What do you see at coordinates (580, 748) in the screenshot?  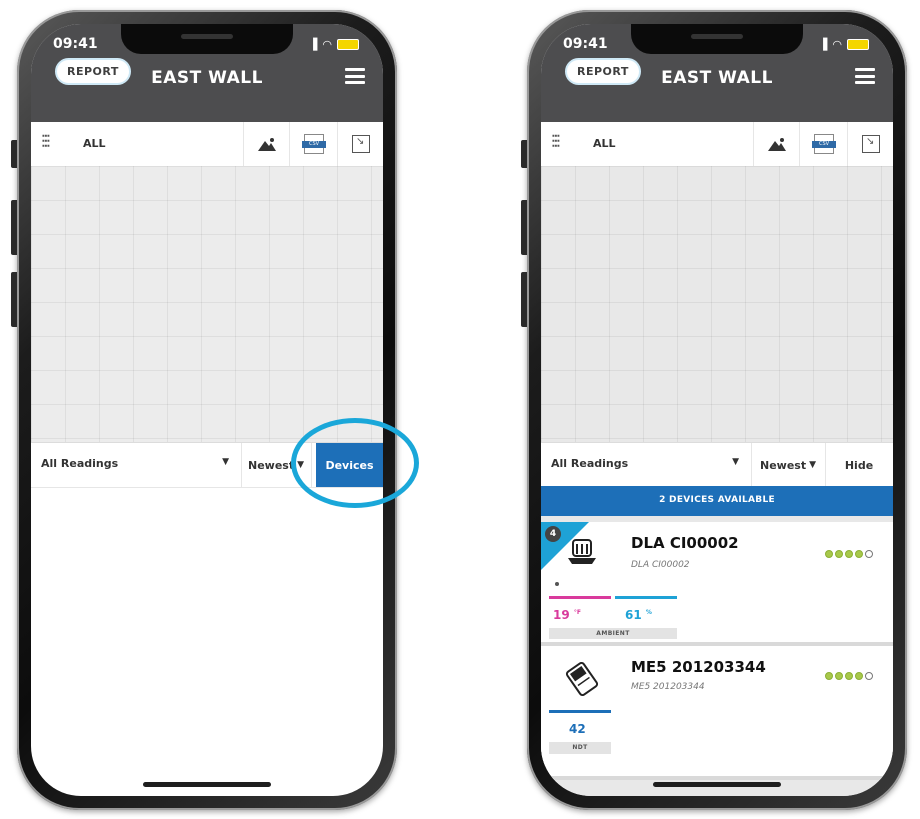 I see `device-category: NDT` at bounding box center [580, 748].